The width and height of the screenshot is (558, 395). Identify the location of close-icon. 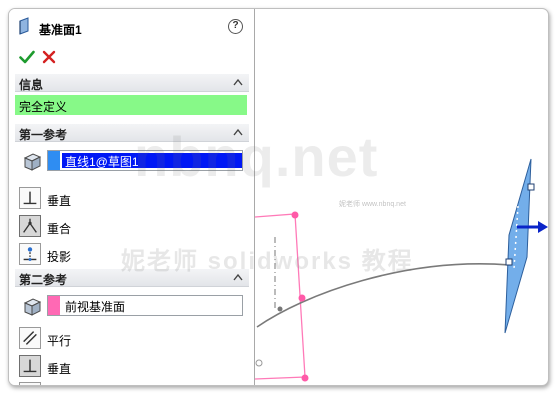
(49, 57).